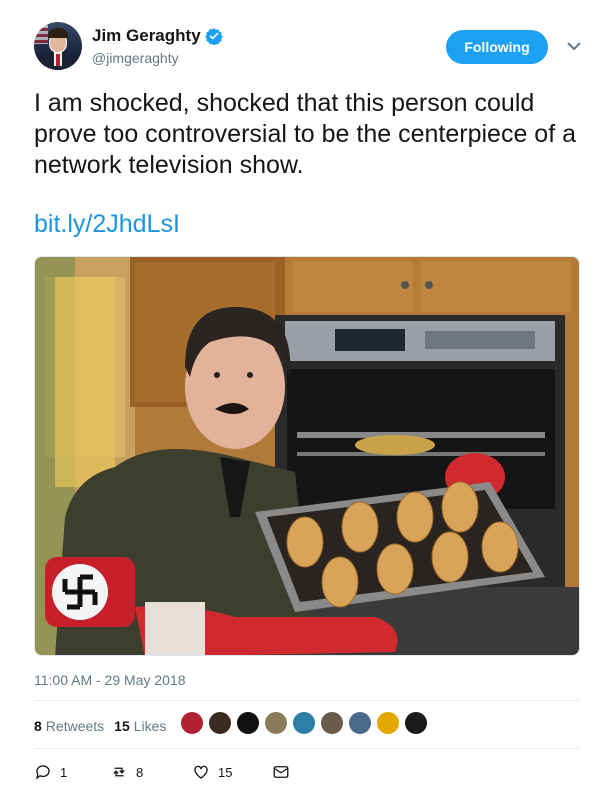  What do you see at coordinates (135, 58) in the screenshot?
I see `author-handle: @jimgeraghty` at bounding box center [135, 58].